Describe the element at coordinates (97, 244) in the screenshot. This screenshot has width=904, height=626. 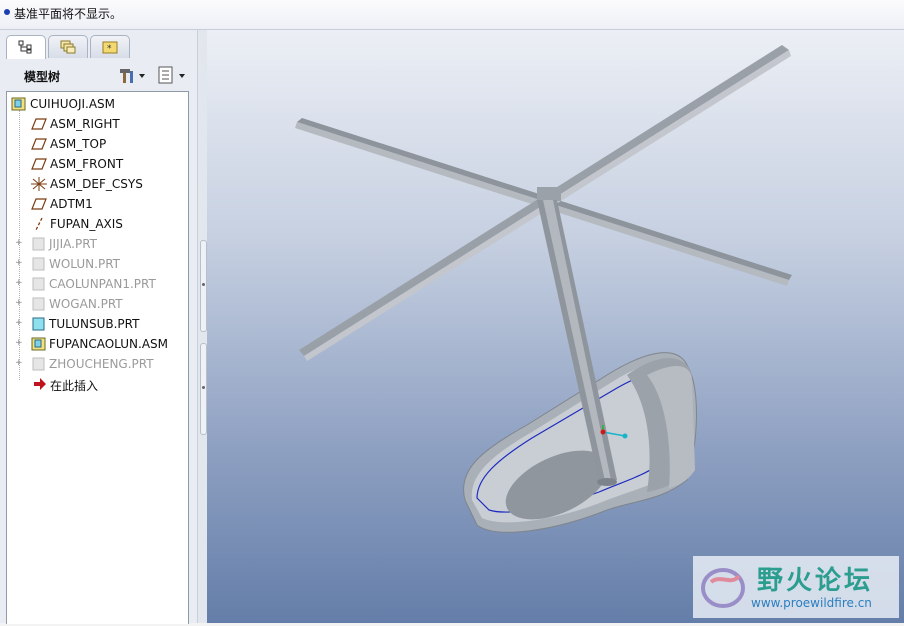
I see `tree-item-jijia: + JIJIA.PRT` at that location.